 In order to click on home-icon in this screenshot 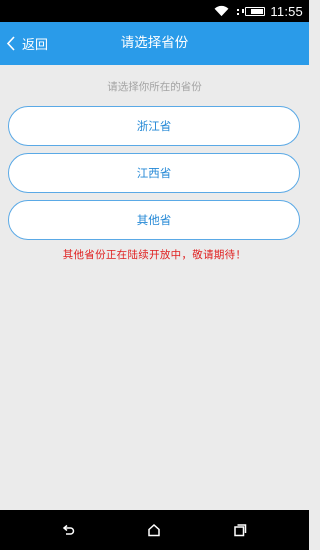, I will do `click(154, 530)`.